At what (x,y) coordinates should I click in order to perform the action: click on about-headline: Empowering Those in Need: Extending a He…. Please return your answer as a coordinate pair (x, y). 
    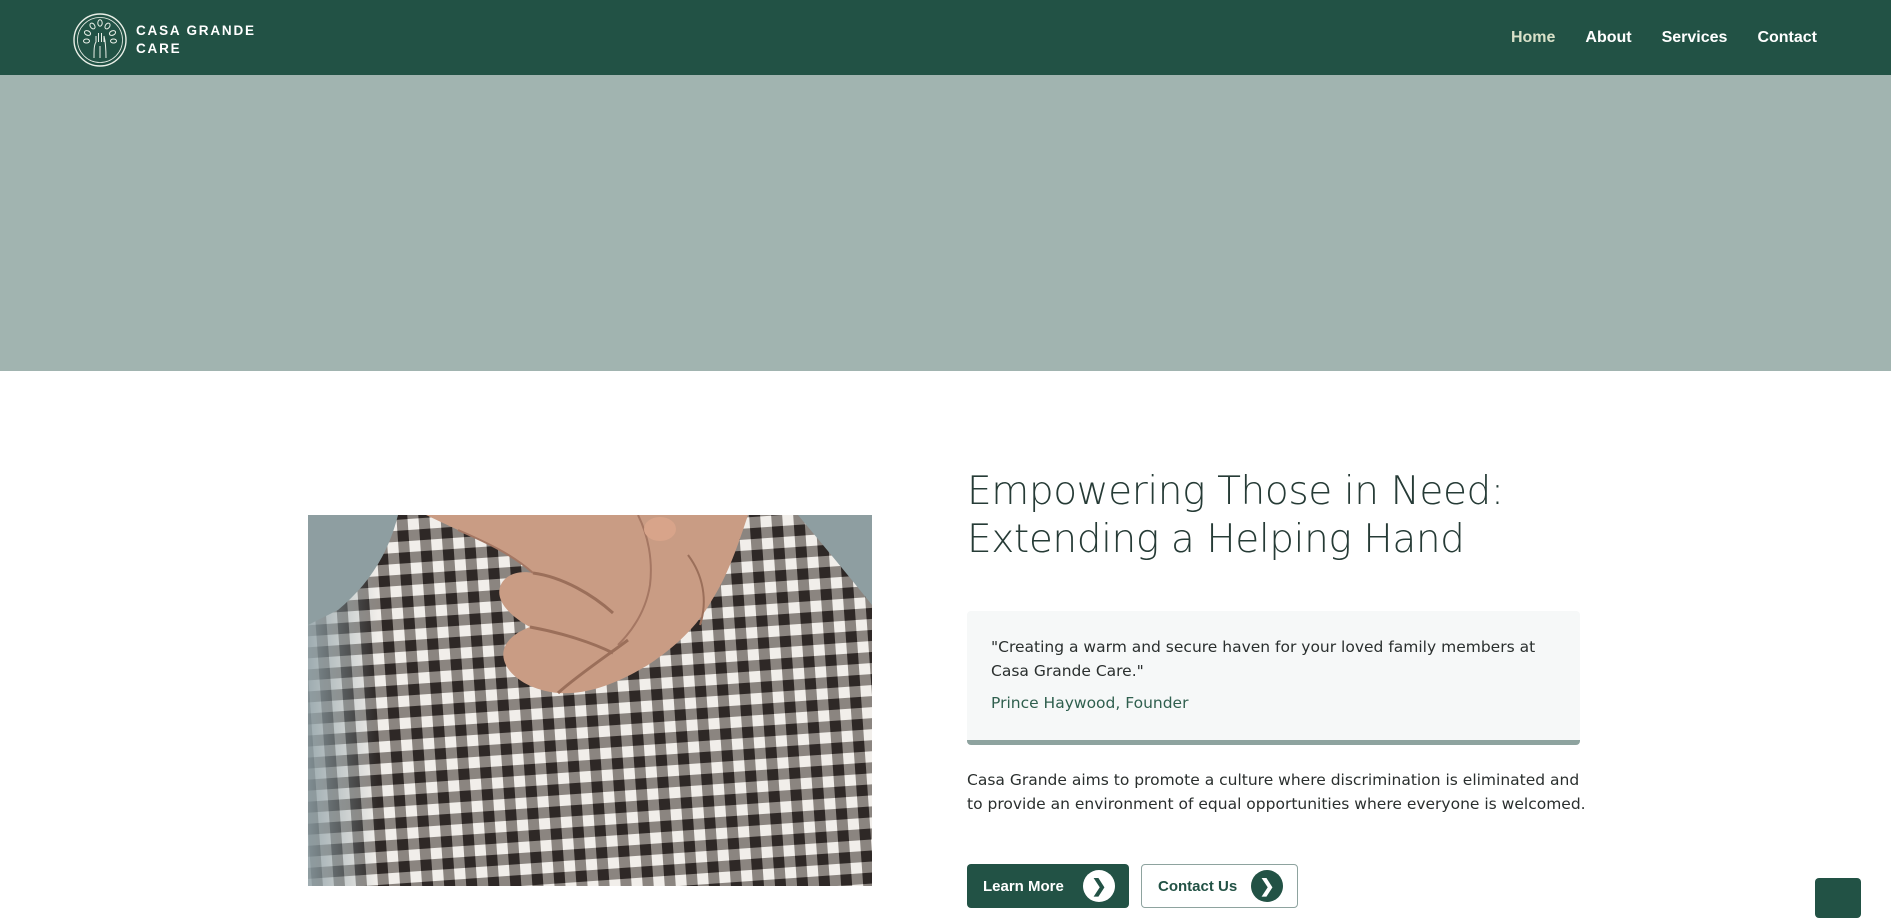
    Looking at the image, I should click on (1277, 516).